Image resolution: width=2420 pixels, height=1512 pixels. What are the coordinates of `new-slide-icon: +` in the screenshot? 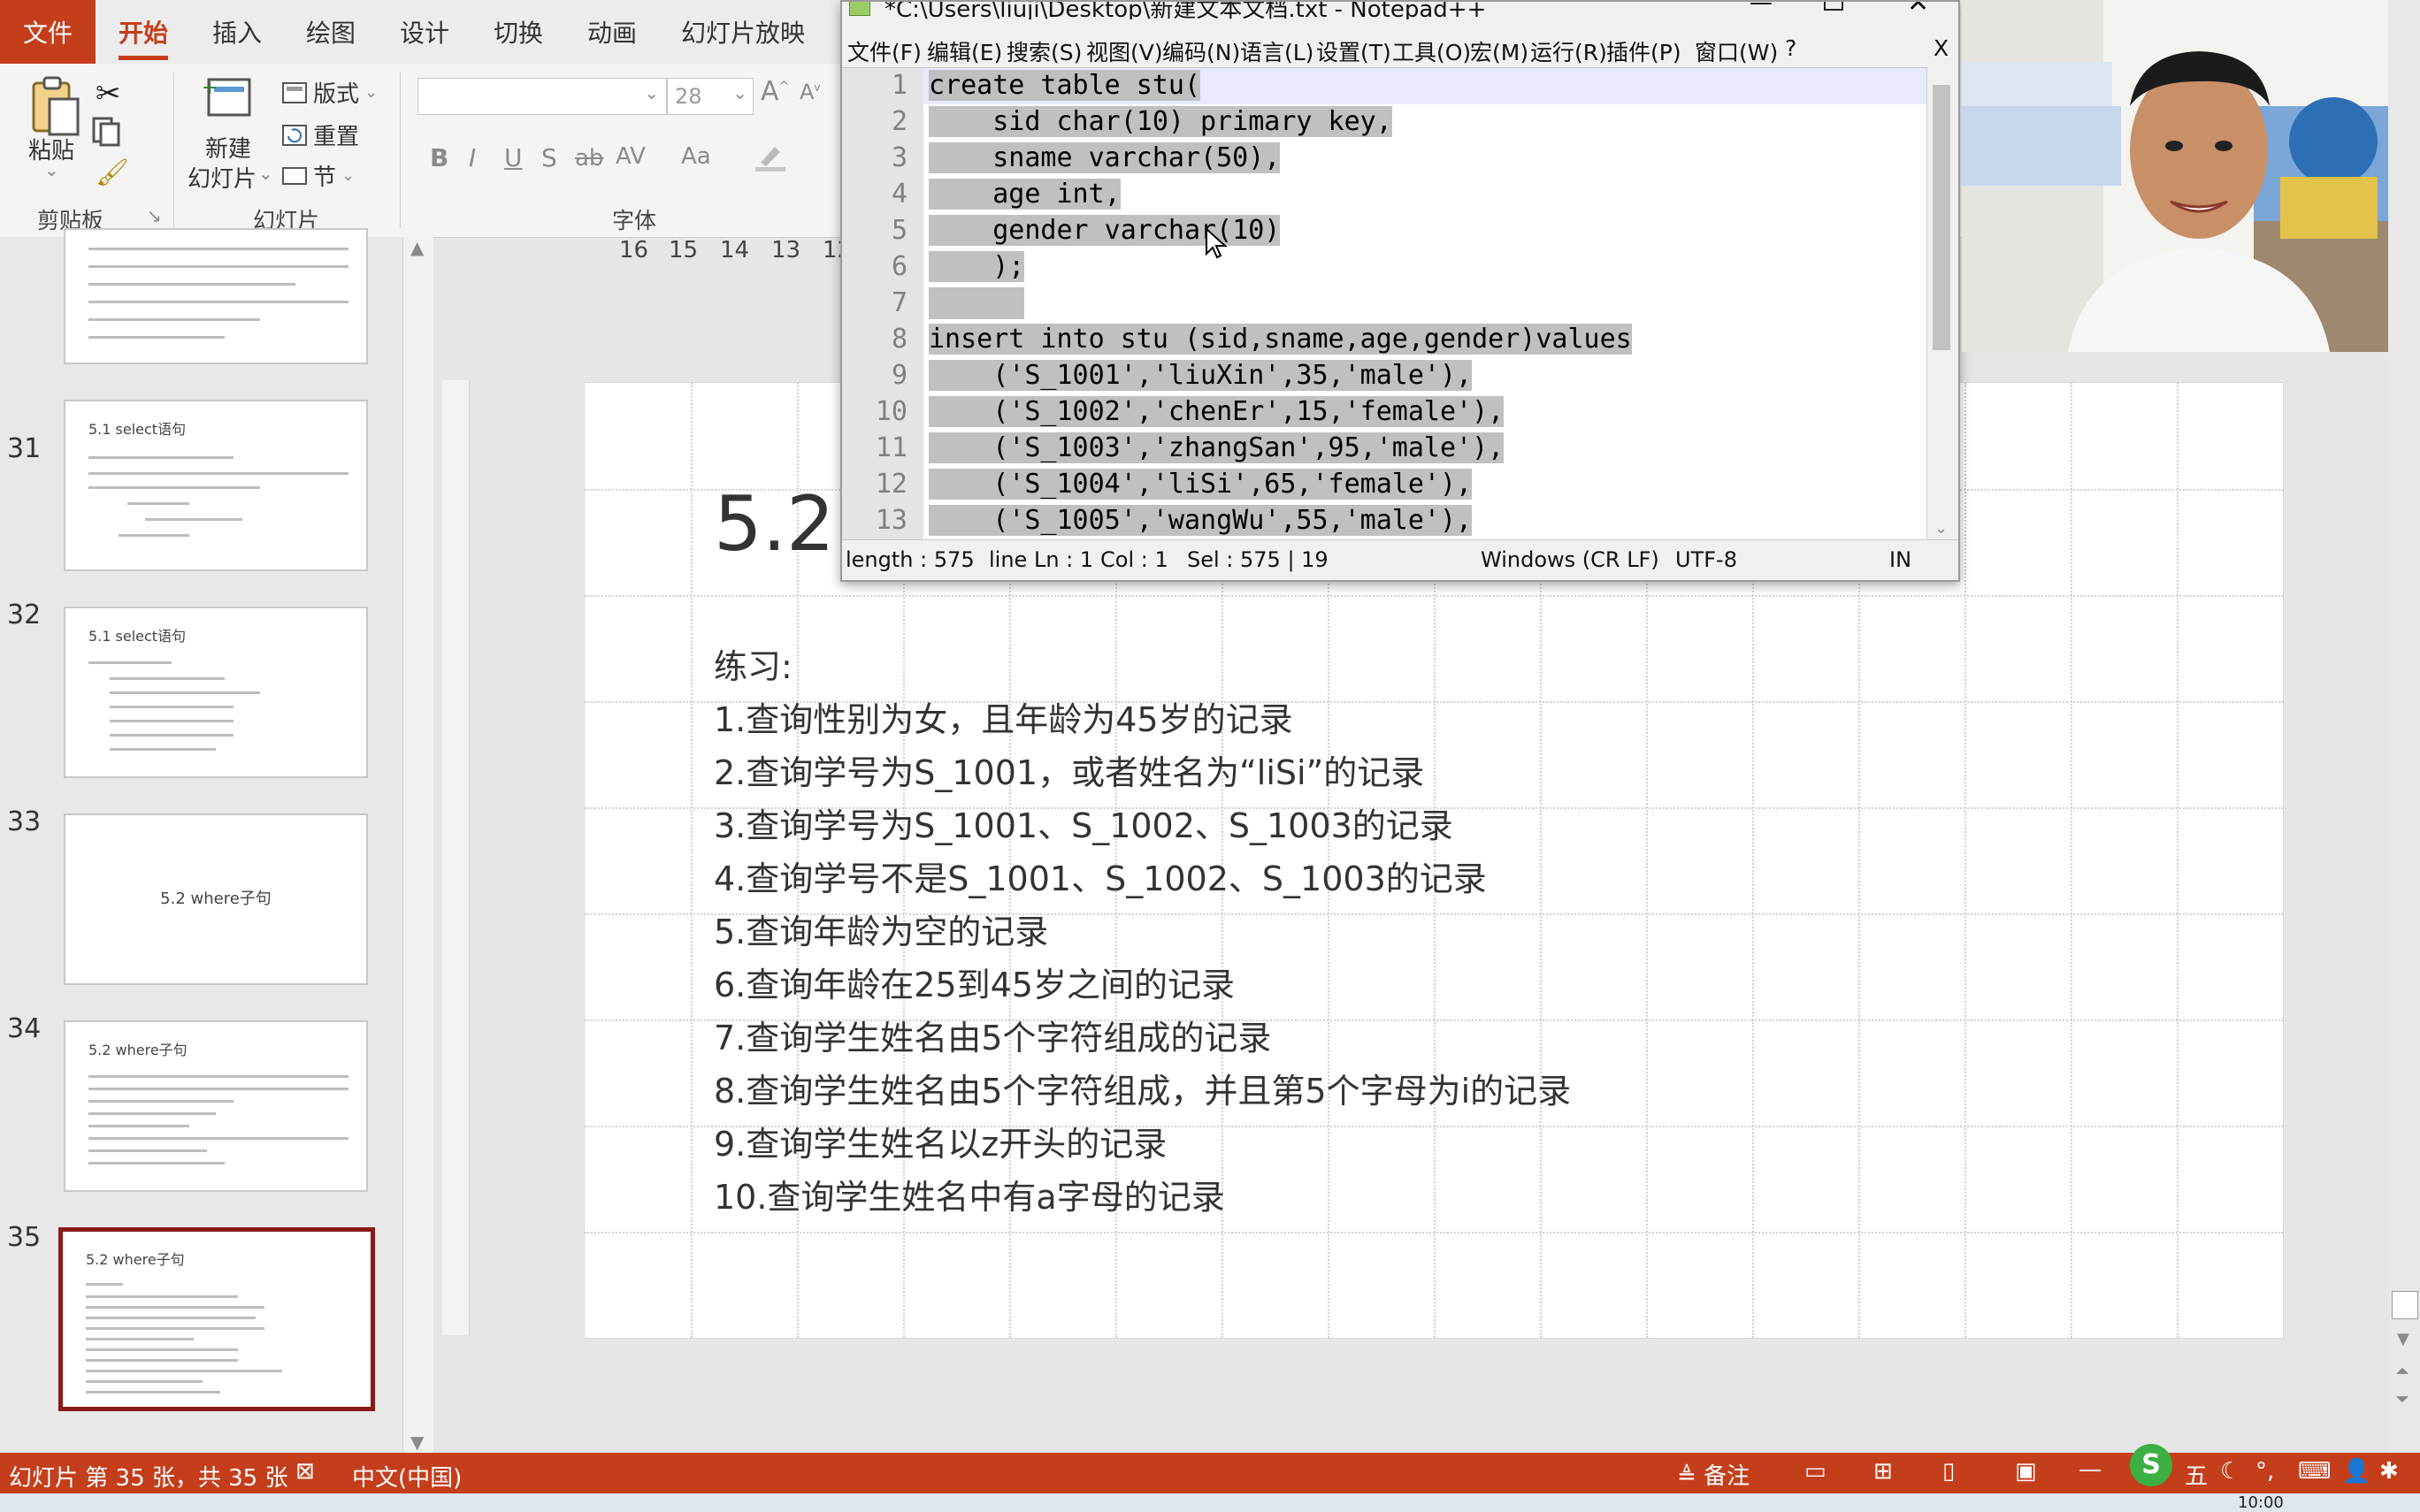 It's located at (227, 99).